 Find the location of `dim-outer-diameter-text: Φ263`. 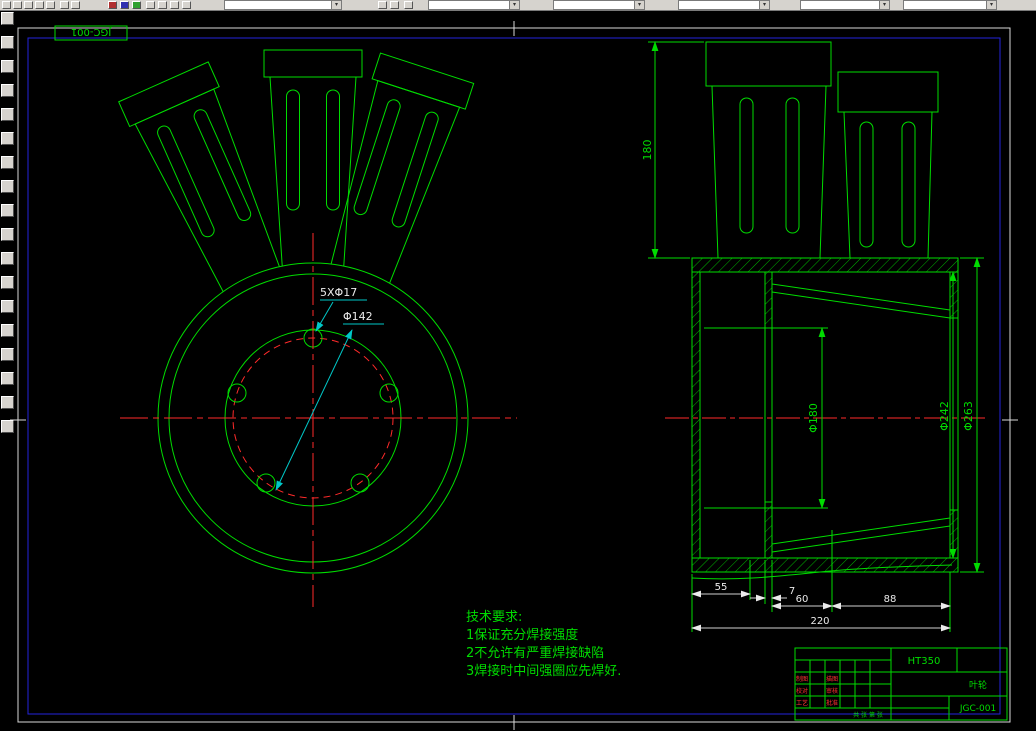

dim-outer-diameter-text: Φ263 is located at coordinates (968, 416).